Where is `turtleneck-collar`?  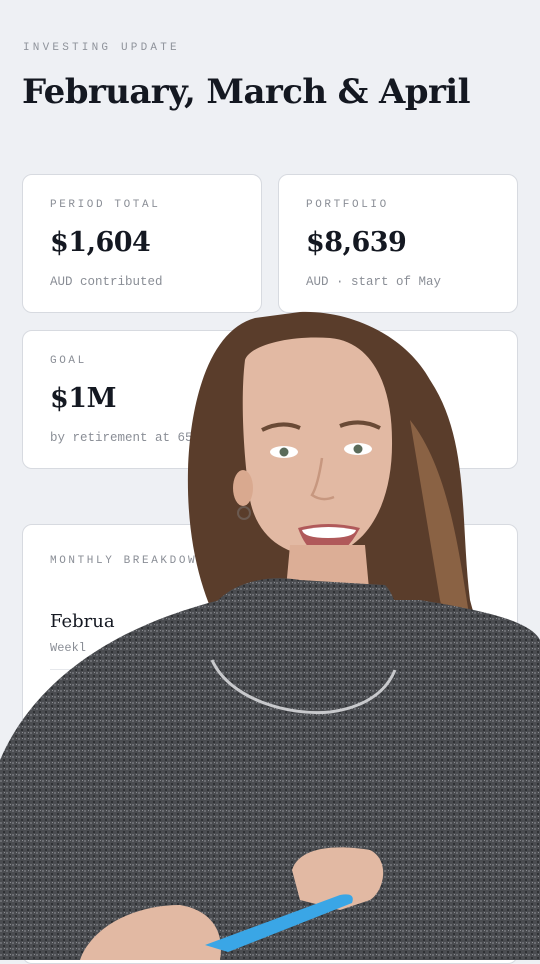 turtleneck-collar is located at coordinates (303, 645).